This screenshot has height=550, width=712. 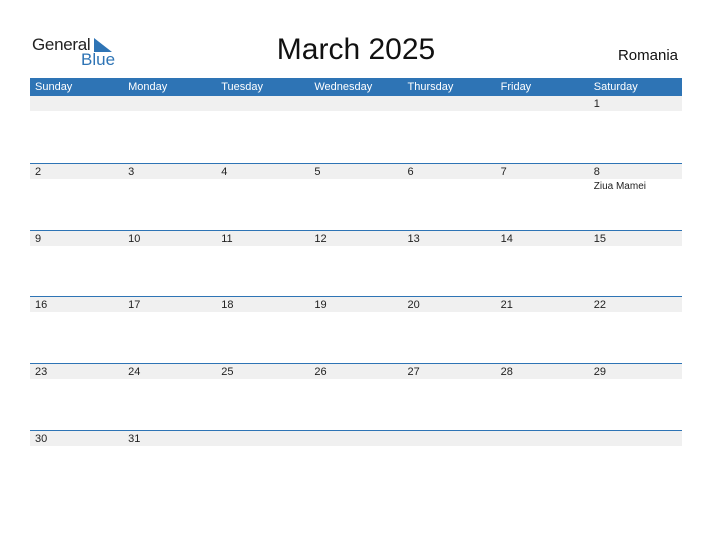 What do you see at coordinates (506, 305) in the screenshot?
I see `day-number: 21` at bounding box center [506, 305].